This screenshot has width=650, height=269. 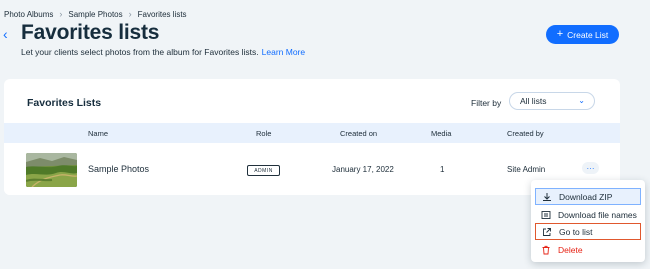 I want to click on breadcrumb-item-photo-albums: Photo Albums, so click(x=28, y=14).